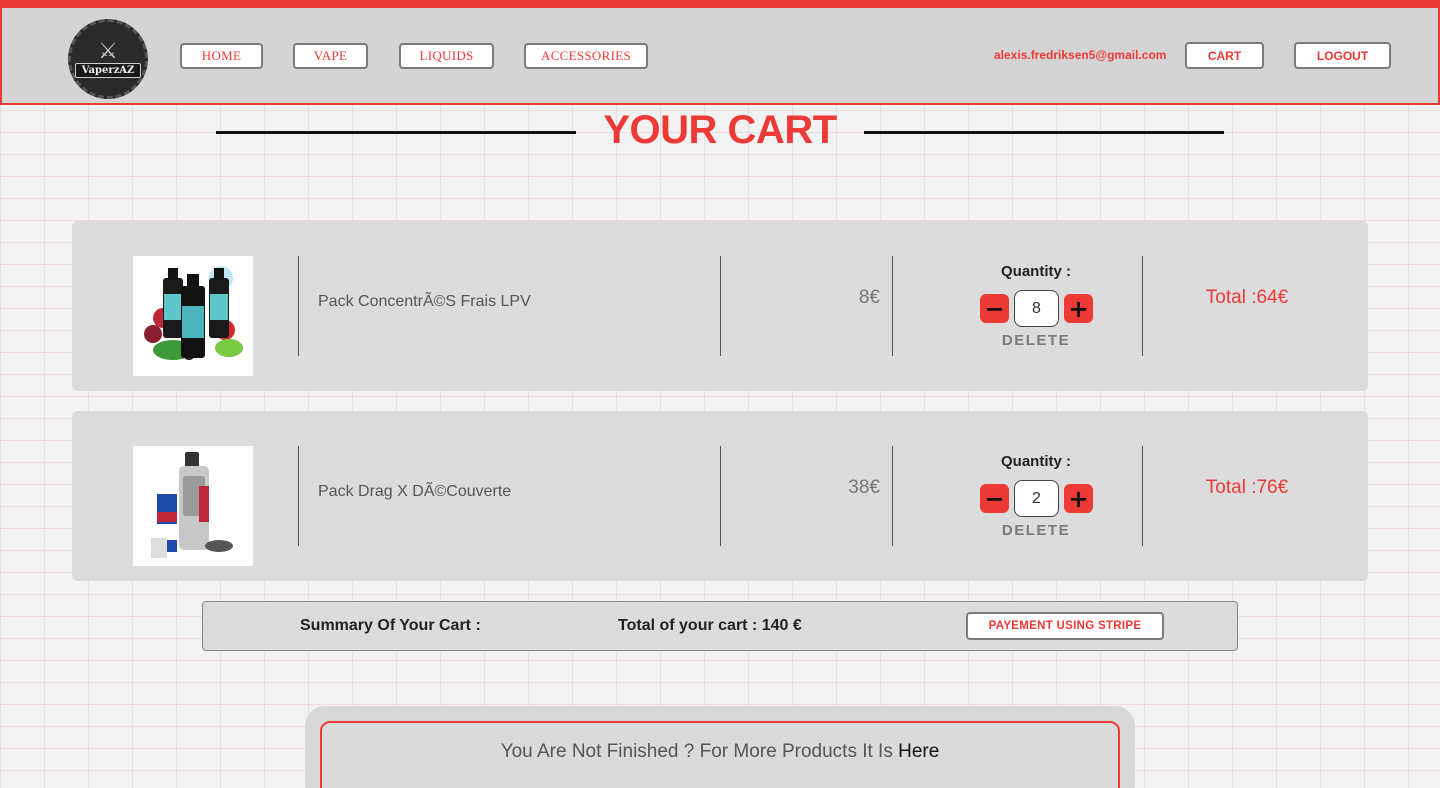 This screenshot has height=788, width=1440. I want to click on title-divider-right, so click(1044, 132).